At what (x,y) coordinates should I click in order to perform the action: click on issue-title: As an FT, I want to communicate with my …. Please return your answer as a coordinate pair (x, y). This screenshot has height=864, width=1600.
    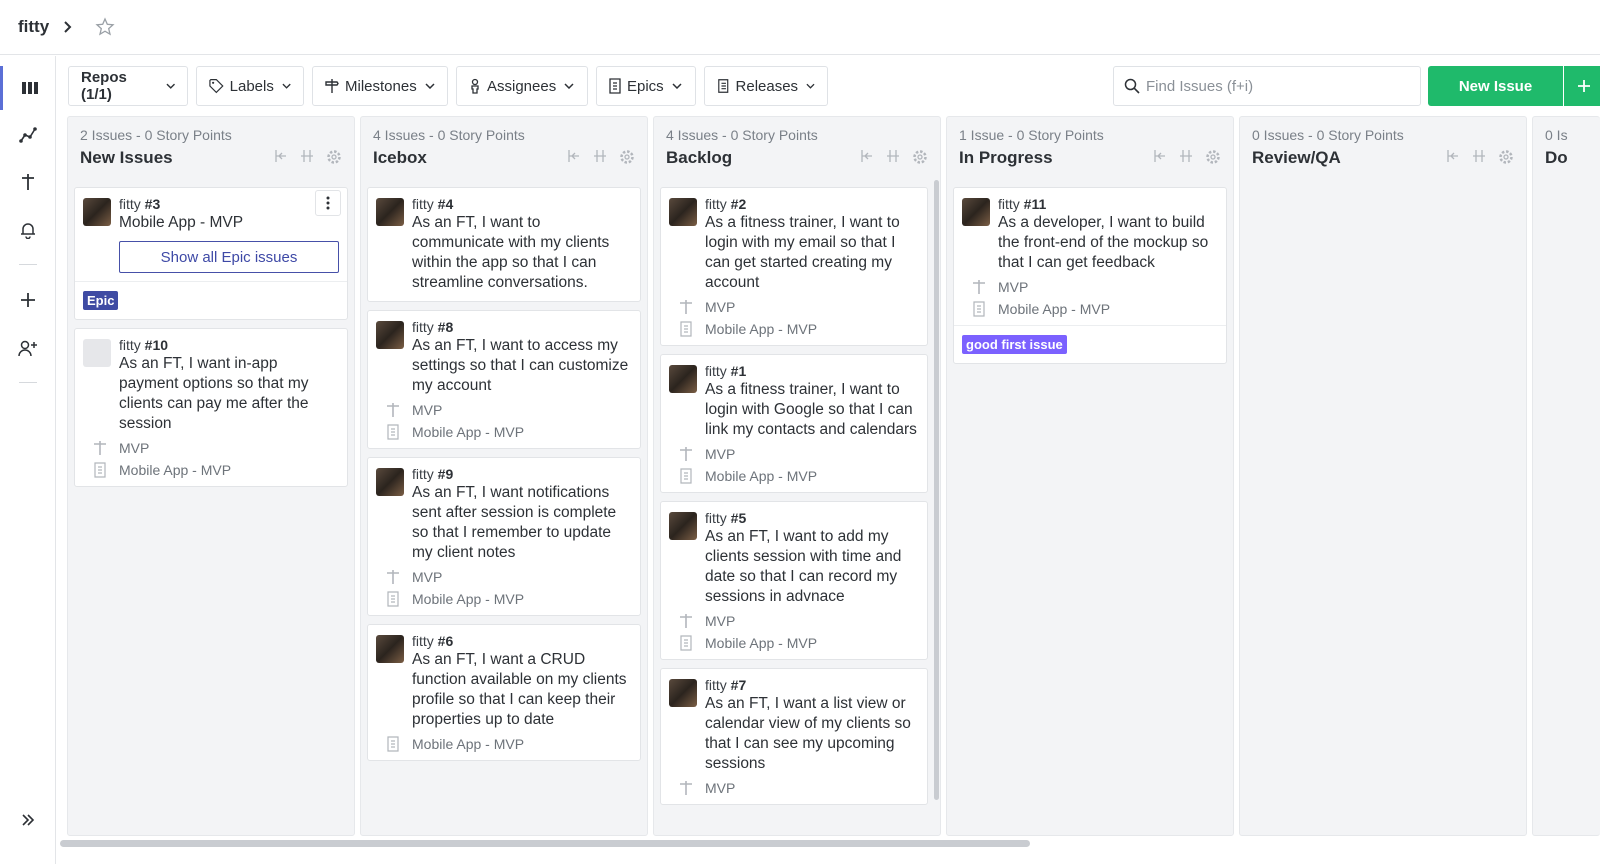
    Looking at the image, I should click on (522, 253).